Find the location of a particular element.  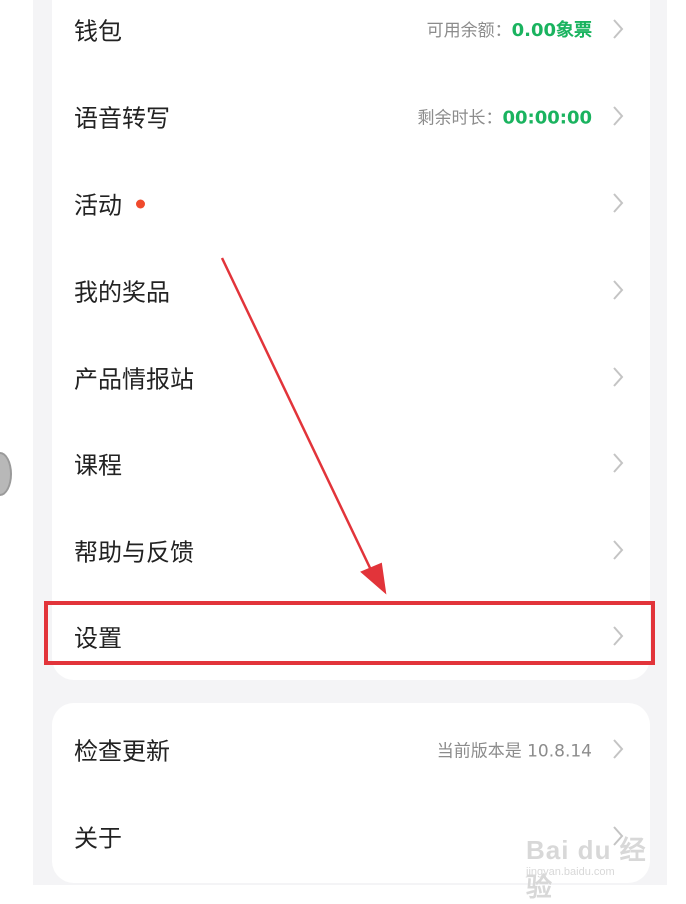

balance-prefix: 可用余额： is located at coordinates (469, 31).